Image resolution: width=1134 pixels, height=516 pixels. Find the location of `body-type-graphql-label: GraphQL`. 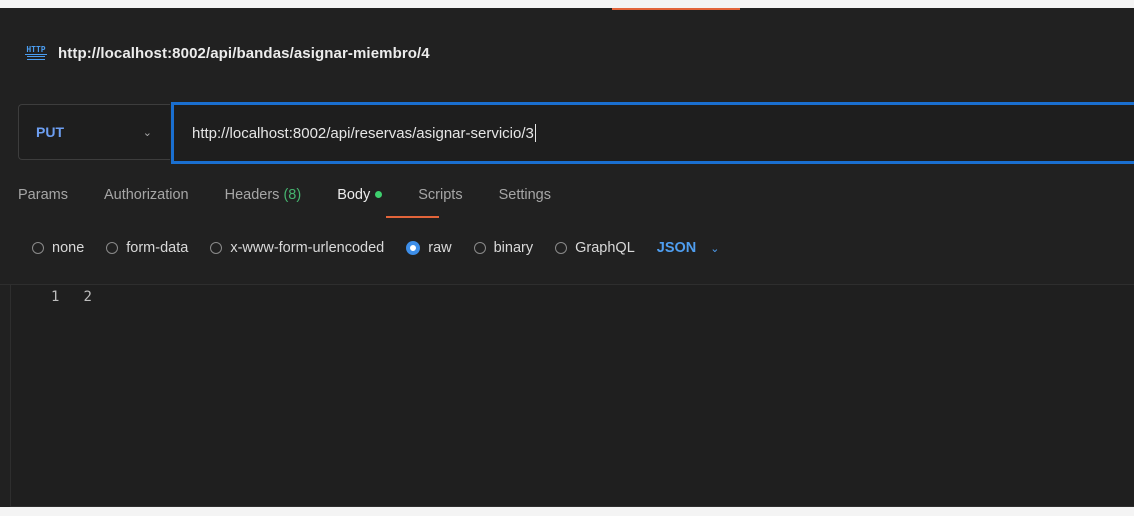

body-type-graphql-label: GraphQL is located at coordinates (605, 248).